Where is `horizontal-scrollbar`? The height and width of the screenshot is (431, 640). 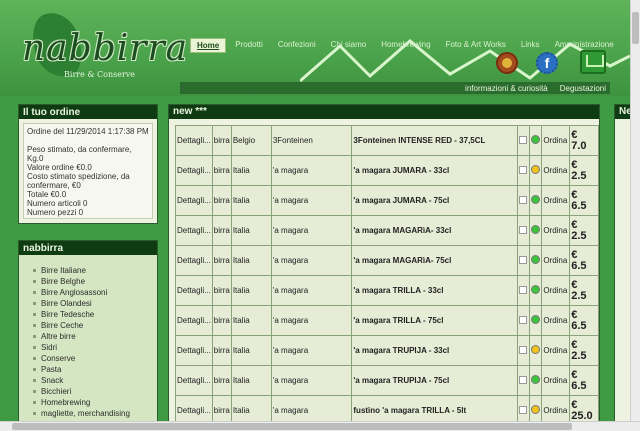 horizontal-scrollbar is located at coordinates (320, 426).